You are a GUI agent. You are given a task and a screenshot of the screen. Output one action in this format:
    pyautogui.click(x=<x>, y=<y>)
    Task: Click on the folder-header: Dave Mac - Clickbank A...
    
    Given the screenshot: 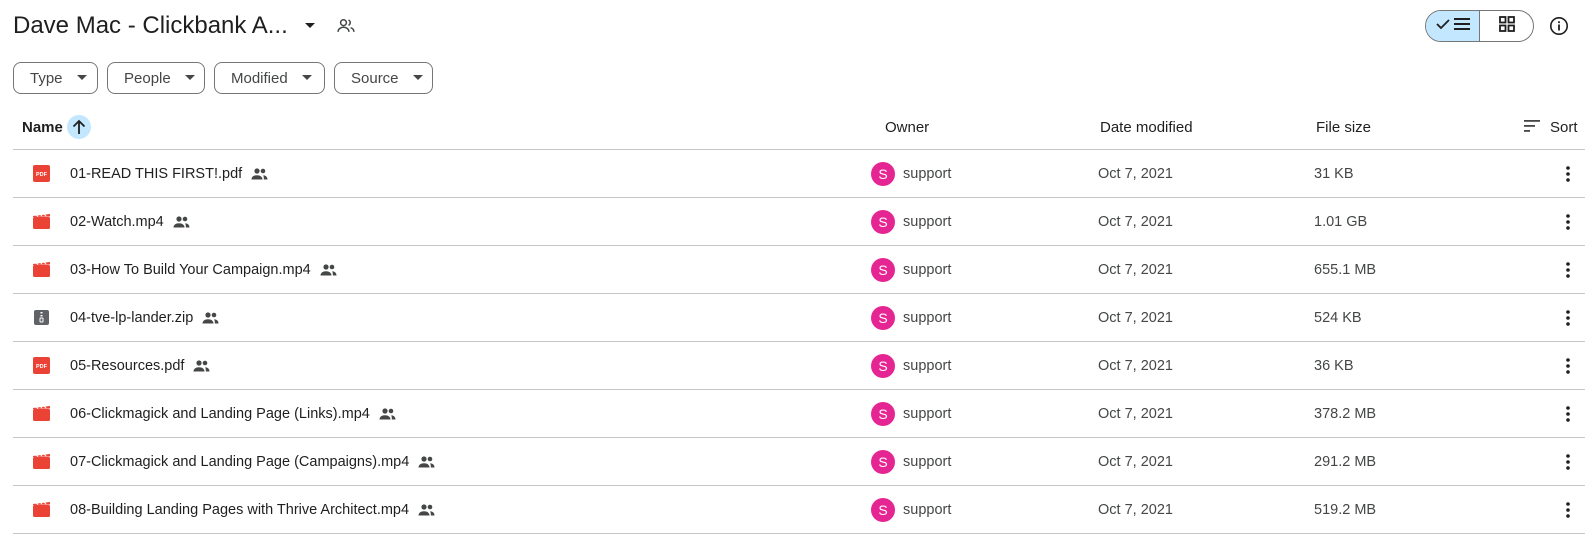 What is the action you would take?
    pyautogui.click(x=186, y=26)
    